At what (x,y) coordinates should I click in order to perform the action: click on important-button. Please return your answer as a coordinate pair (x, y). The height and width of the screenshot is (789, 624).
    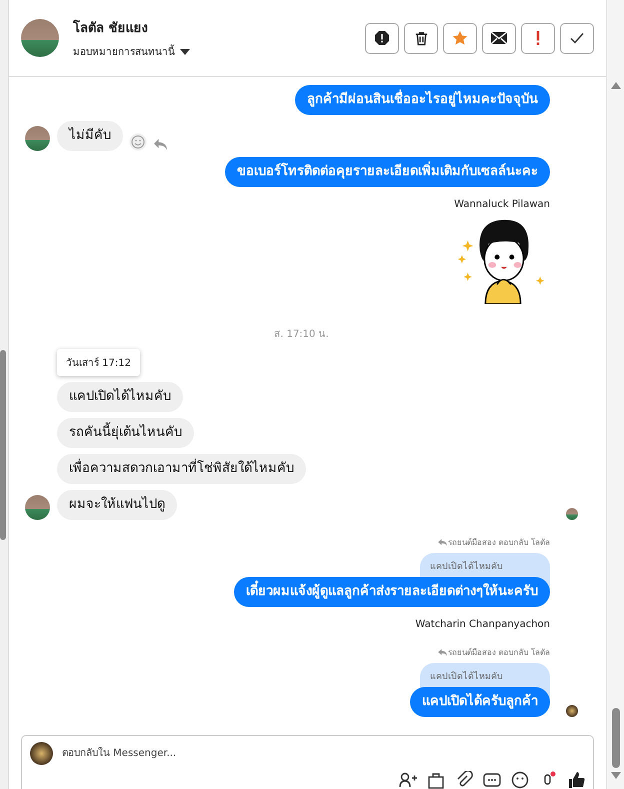
    Looking at the image, I should click on (538, 38).